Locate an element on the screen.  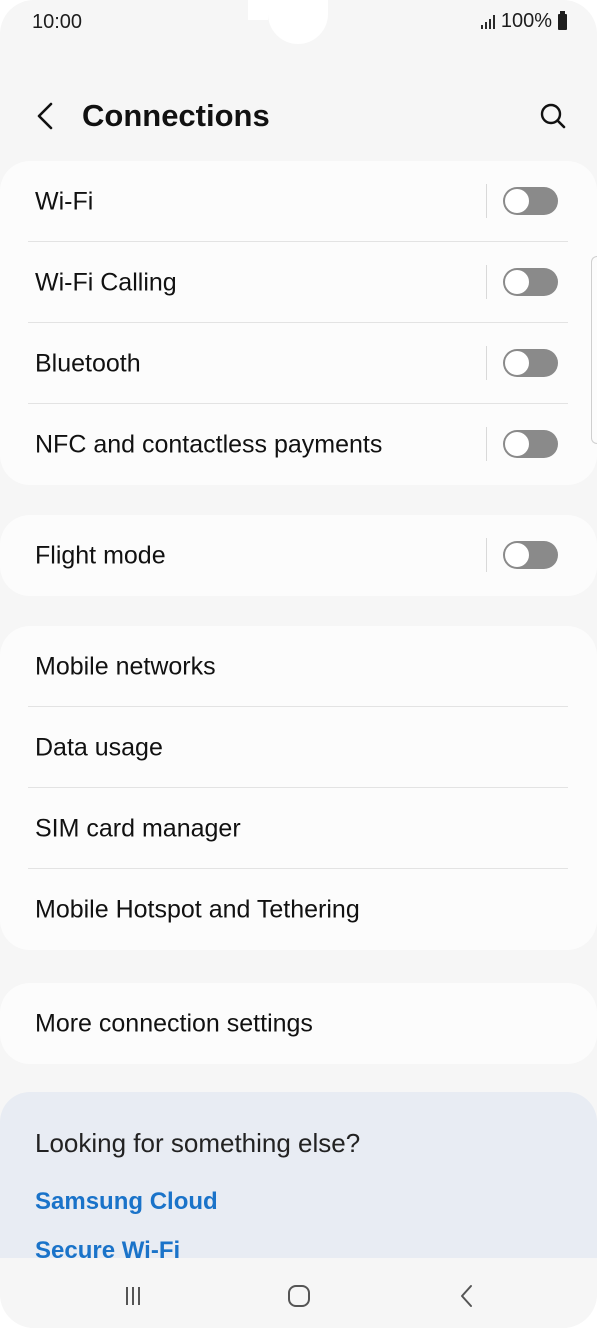
scroll-indicator is located at coordinates (594, 350).